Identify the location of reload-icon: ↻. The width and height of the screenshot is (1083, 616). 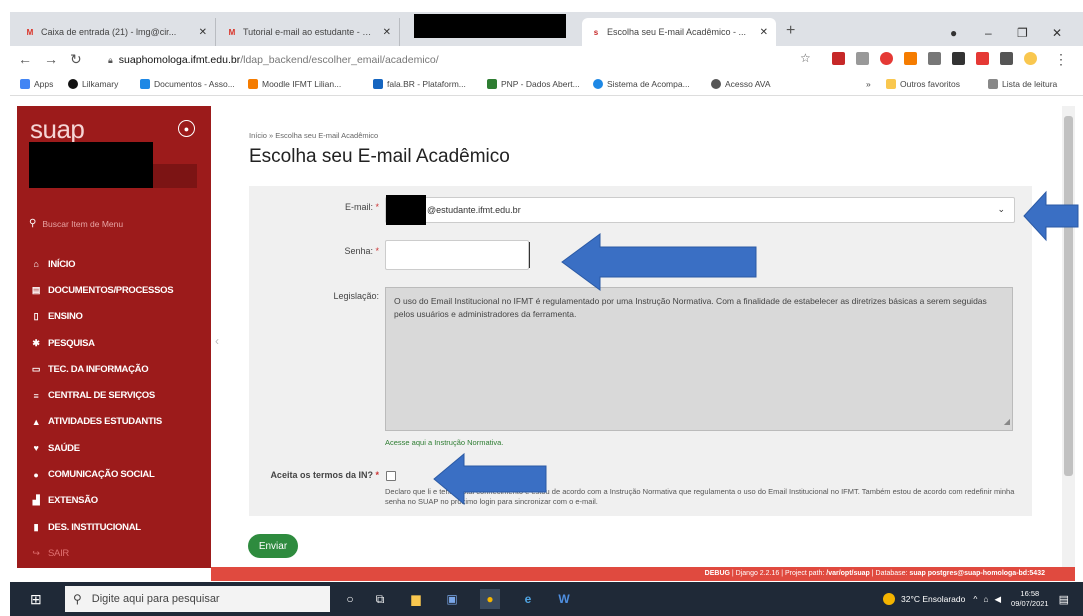
(76, 59).